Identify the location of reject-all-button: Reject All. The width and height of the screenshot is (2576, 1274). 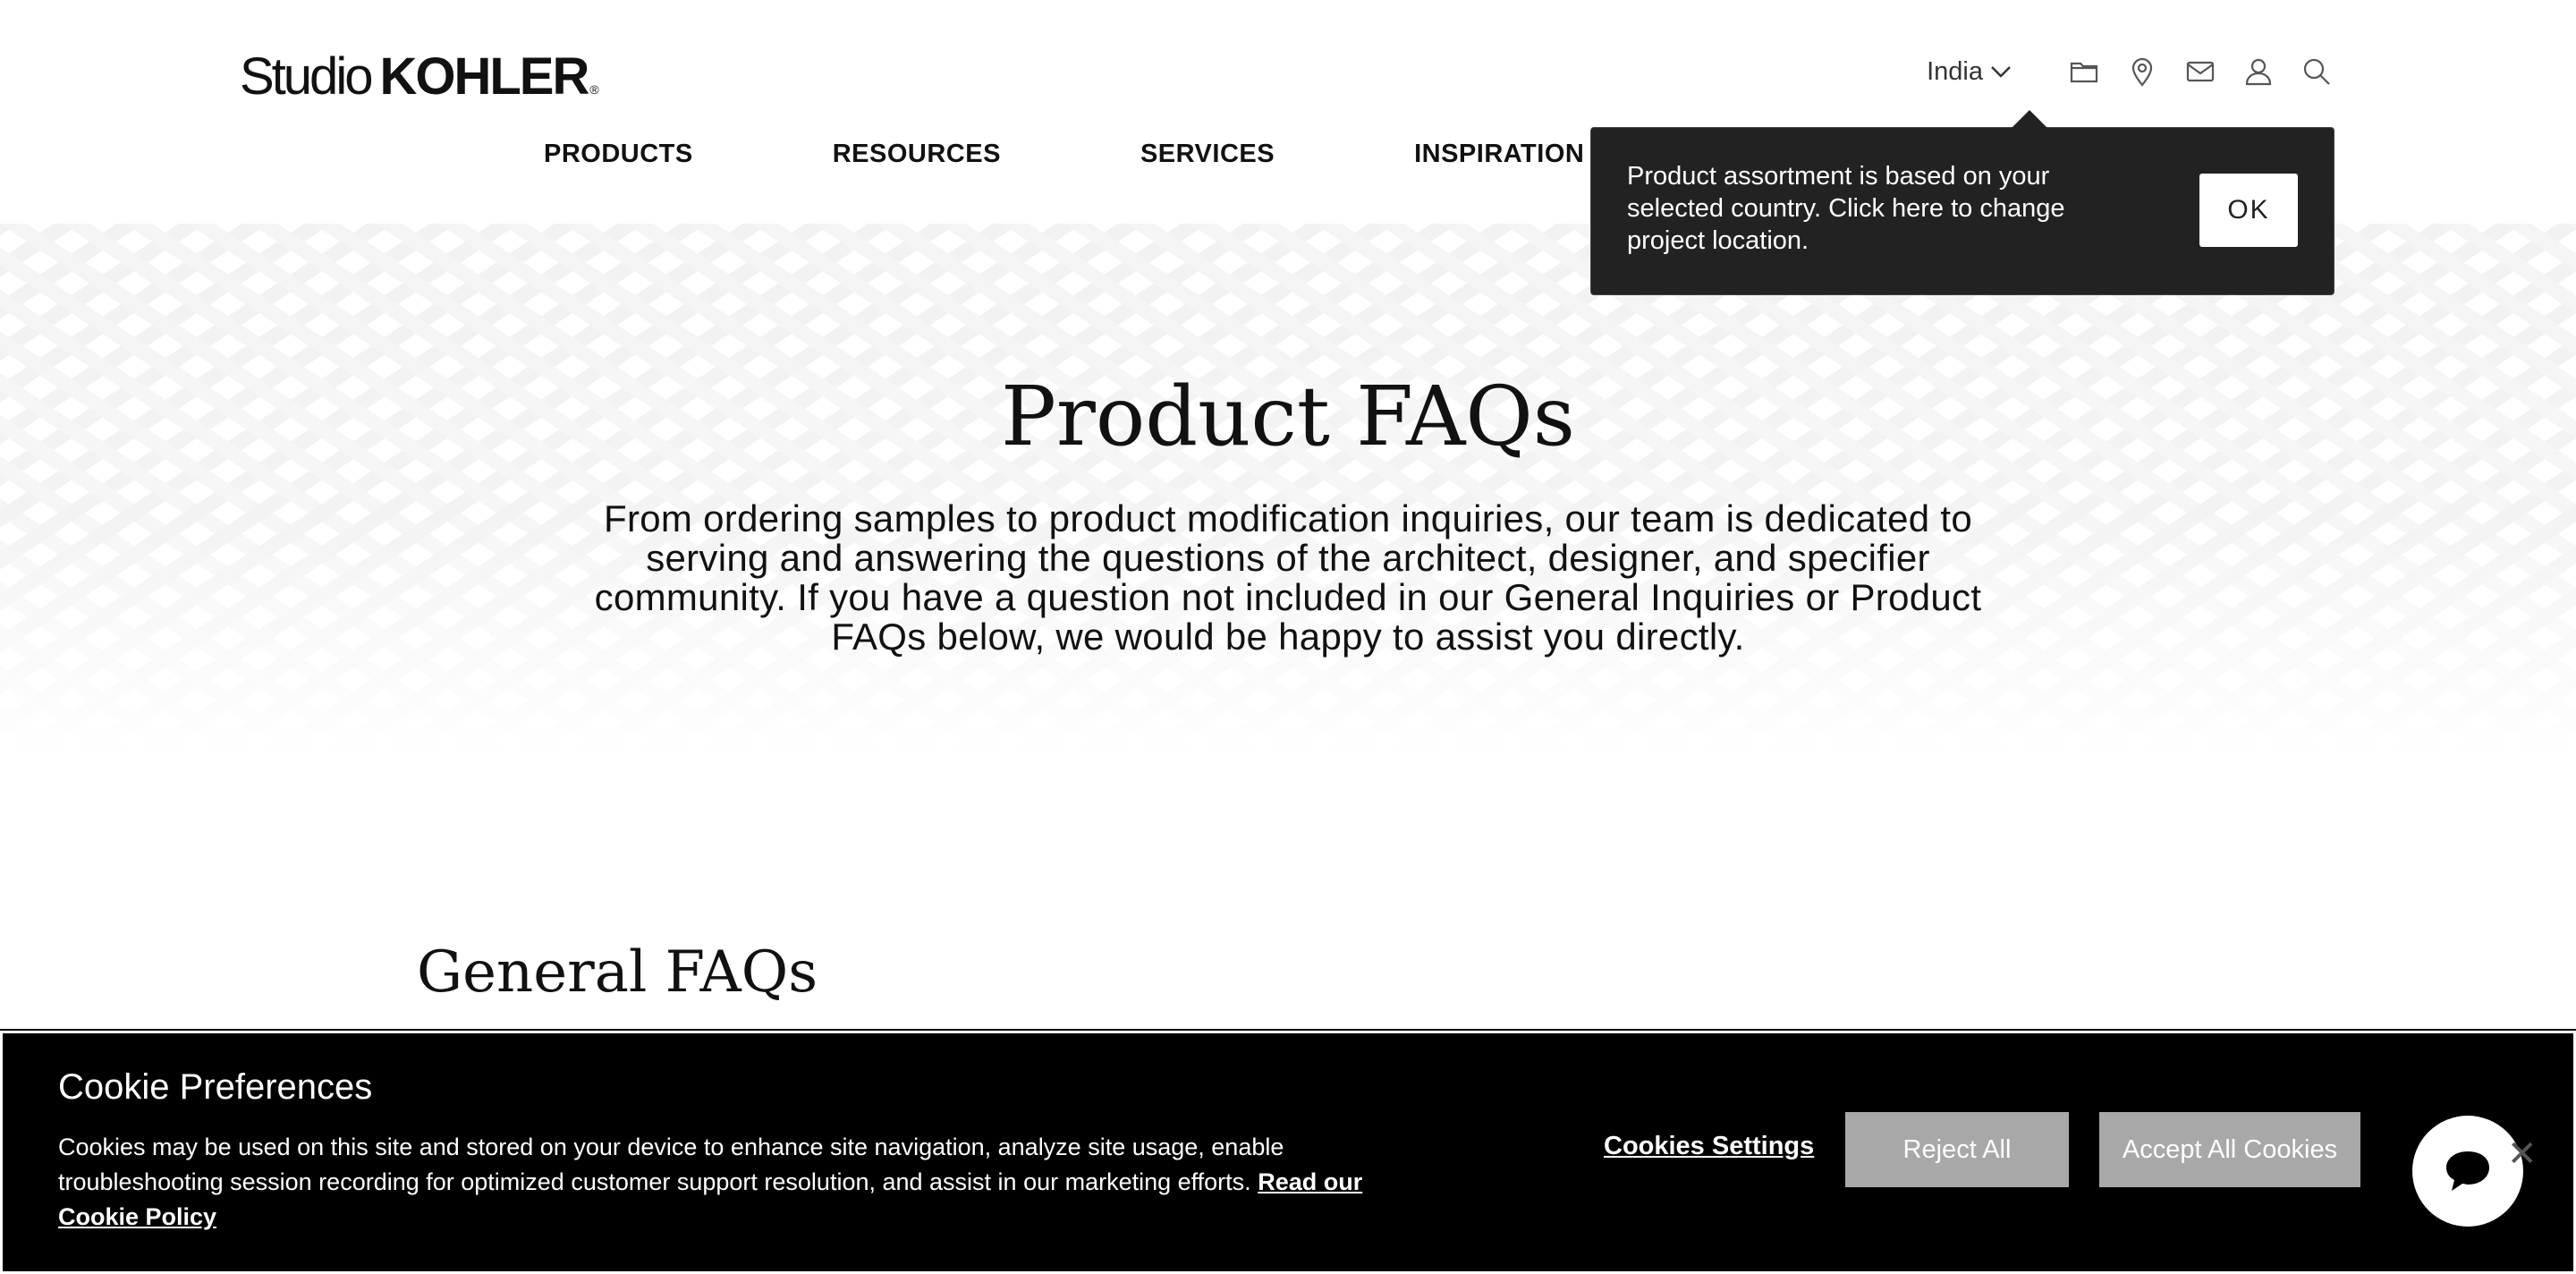
(1957, 1149).